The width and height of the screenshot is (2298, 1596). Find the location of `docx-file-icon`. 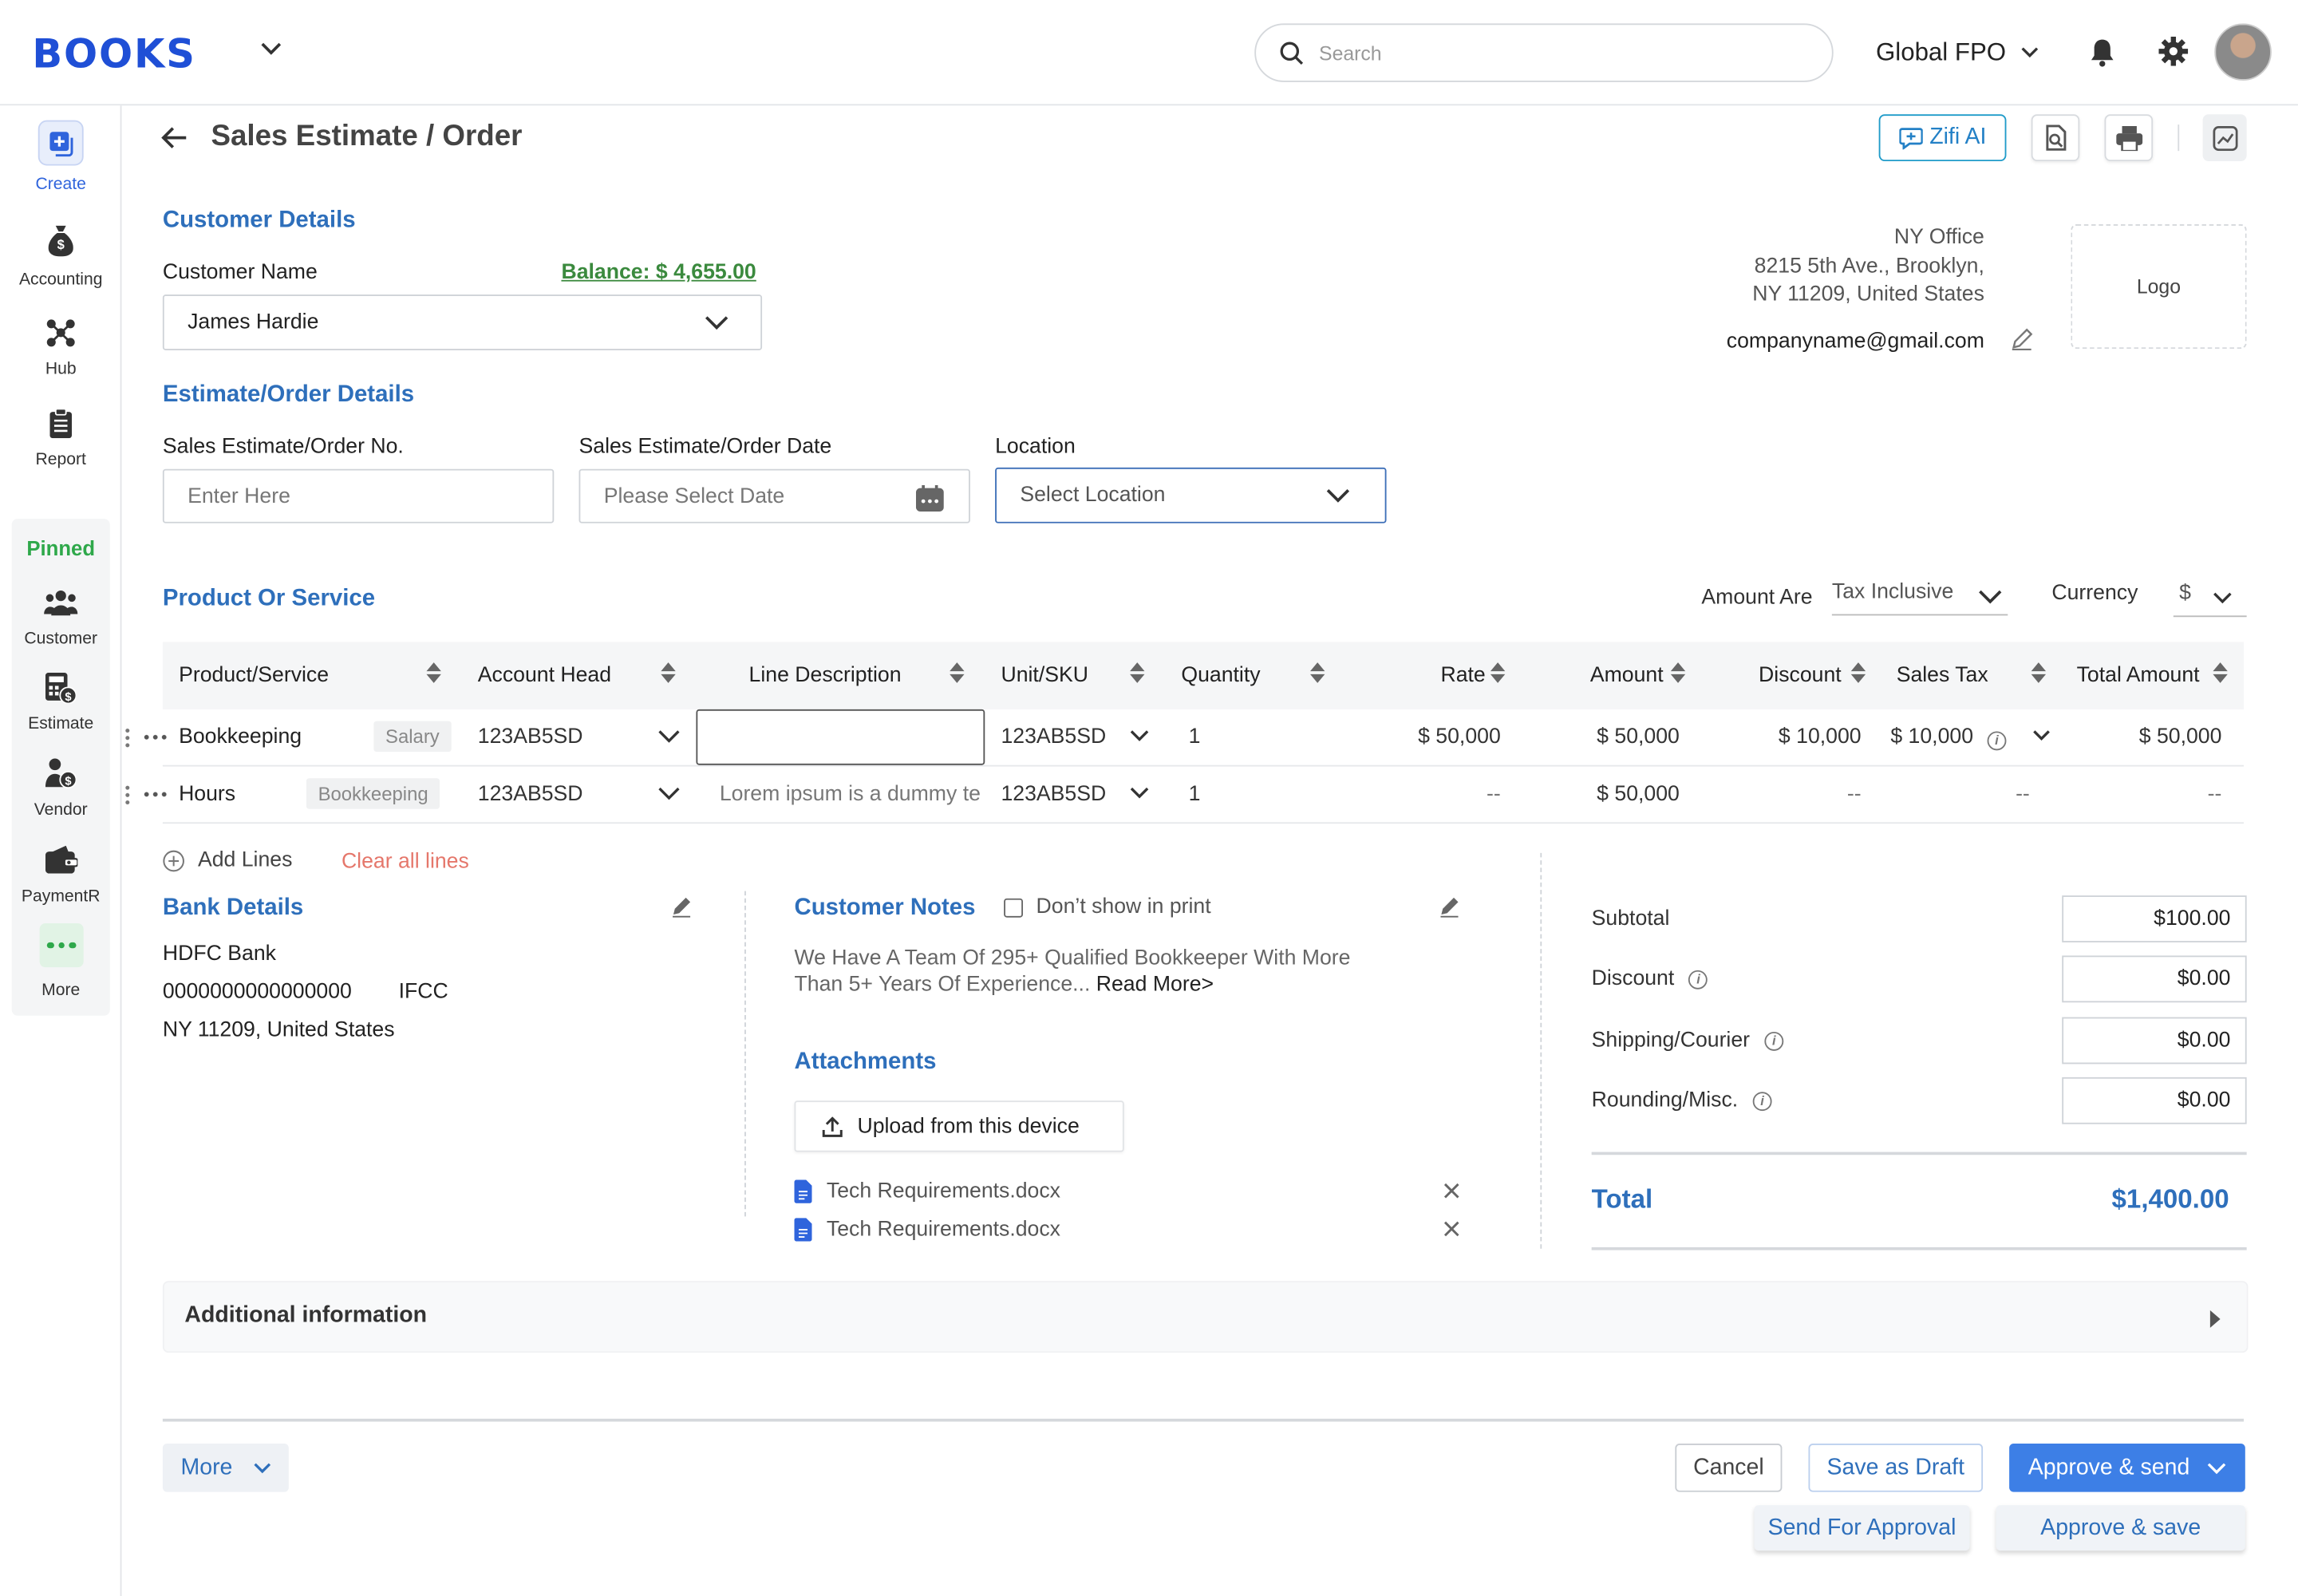

docx-file-icon is located at coordinates (803, 1191).